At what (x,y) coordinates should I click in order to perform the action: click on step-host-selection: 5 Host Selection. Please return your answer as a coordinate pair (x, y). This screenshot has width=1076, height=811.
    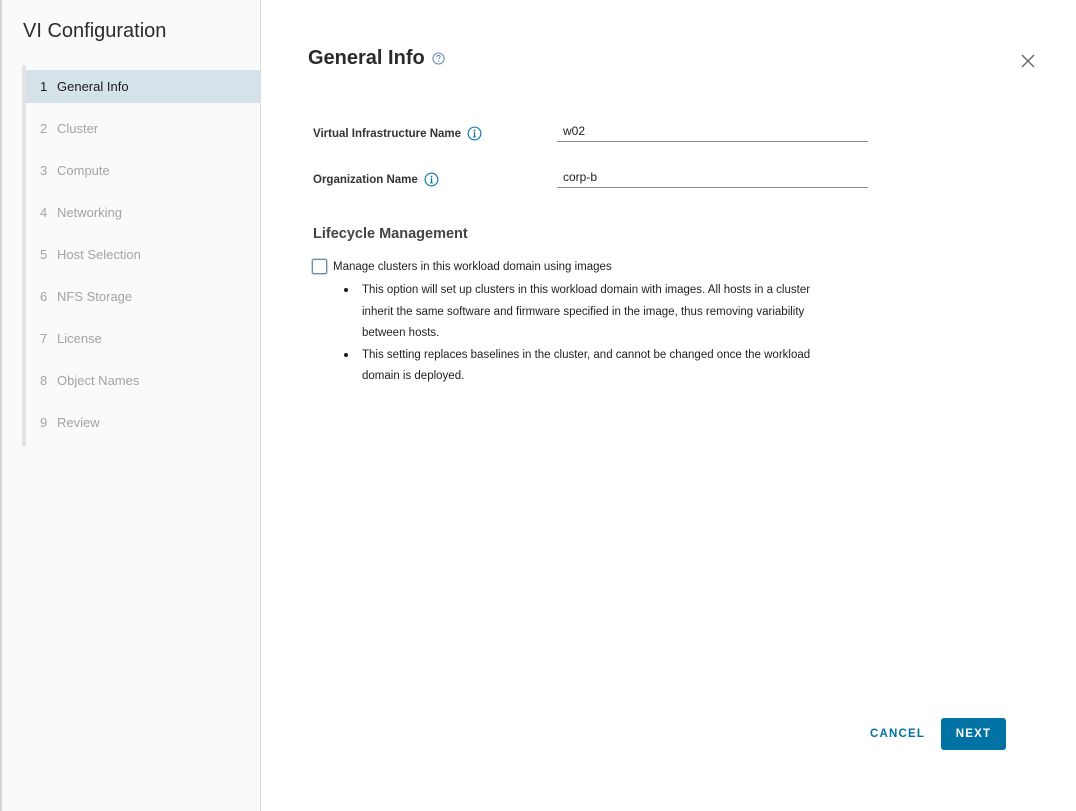
    Looking at the image, I should click on (143, 254).